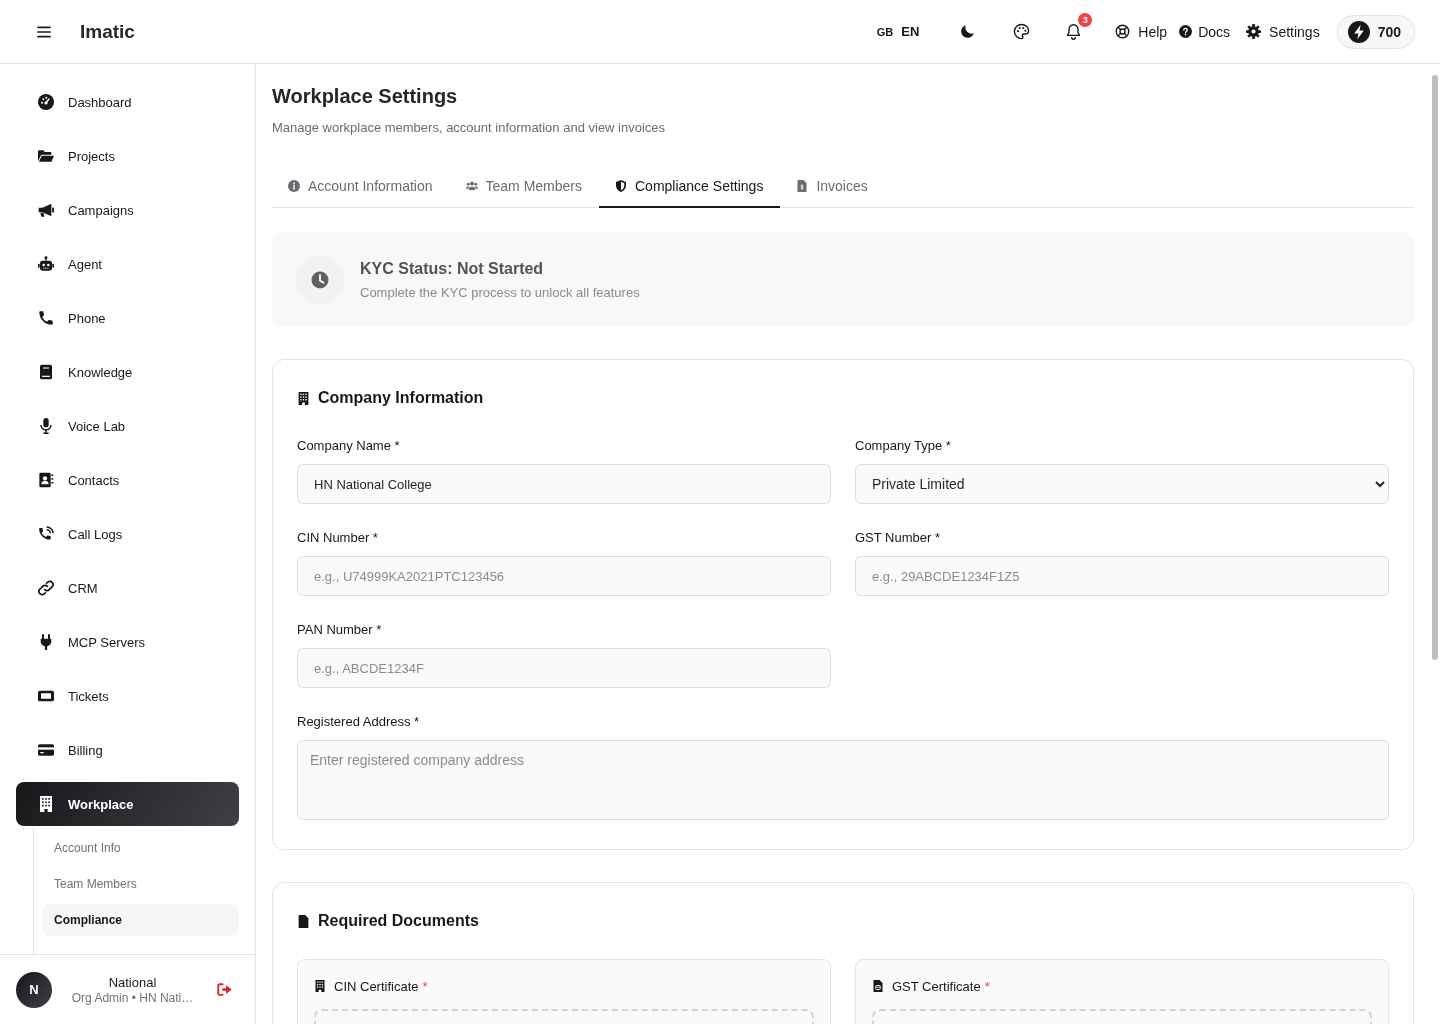 The image size is (1440, 1024). What do you see at coordinates (1123, 31) in the screenshot?
I see `lifebuoy-icon` at bounding box center [1123, 31].